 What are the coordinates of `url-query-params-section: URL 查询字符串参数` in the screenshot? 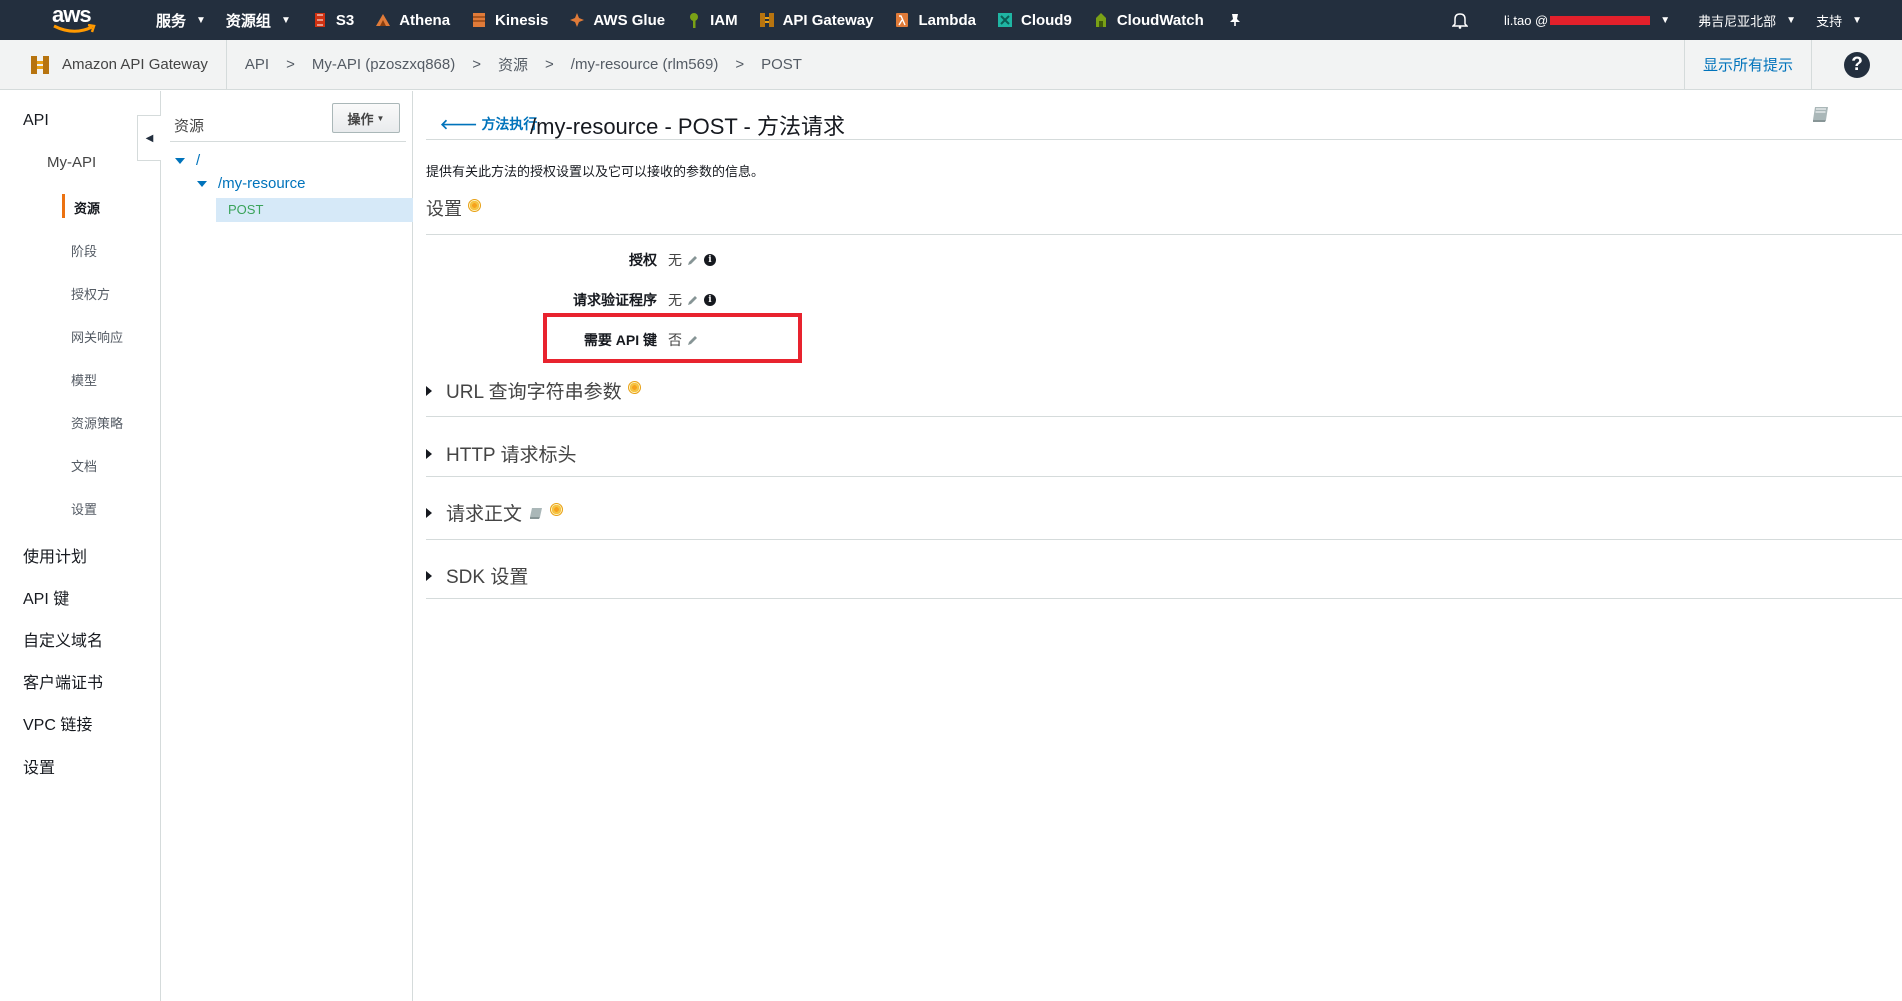 It's located at (533, 390).